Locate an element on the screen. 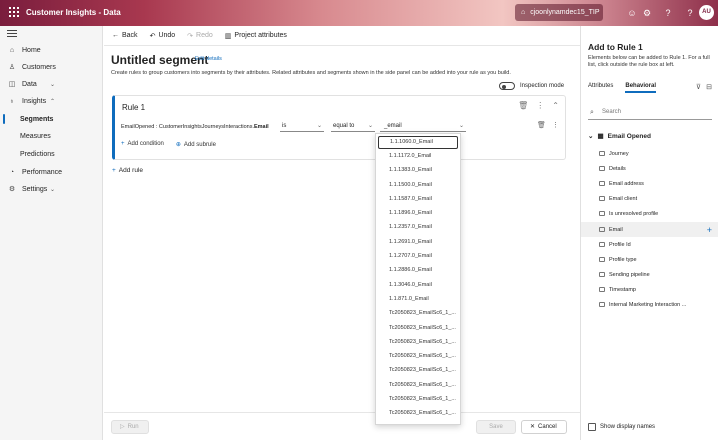  value-select: _email ⌄ is located at coordinates (423, 126).